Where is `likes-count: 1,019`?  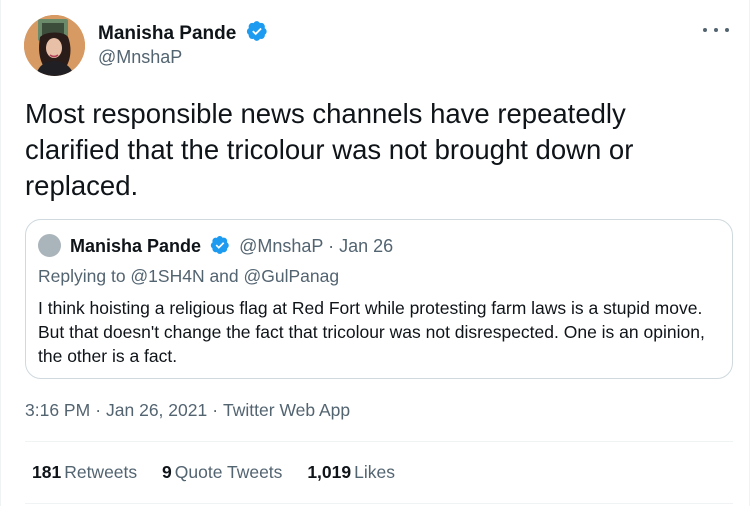 likes-count: 1,019 is located at coordinates (329, 472).